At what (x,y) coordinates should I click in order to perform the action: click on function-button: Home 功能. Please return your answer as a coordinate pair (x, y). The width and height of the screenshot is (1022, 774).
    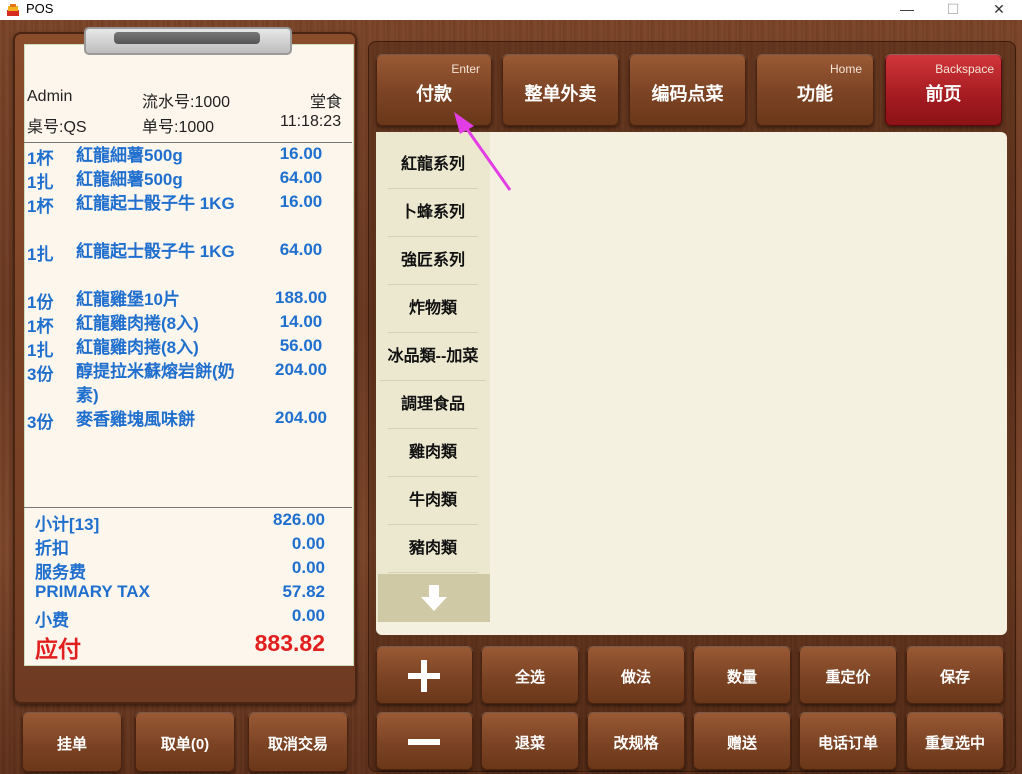
    Looking at the image, I should click on (815, 90).